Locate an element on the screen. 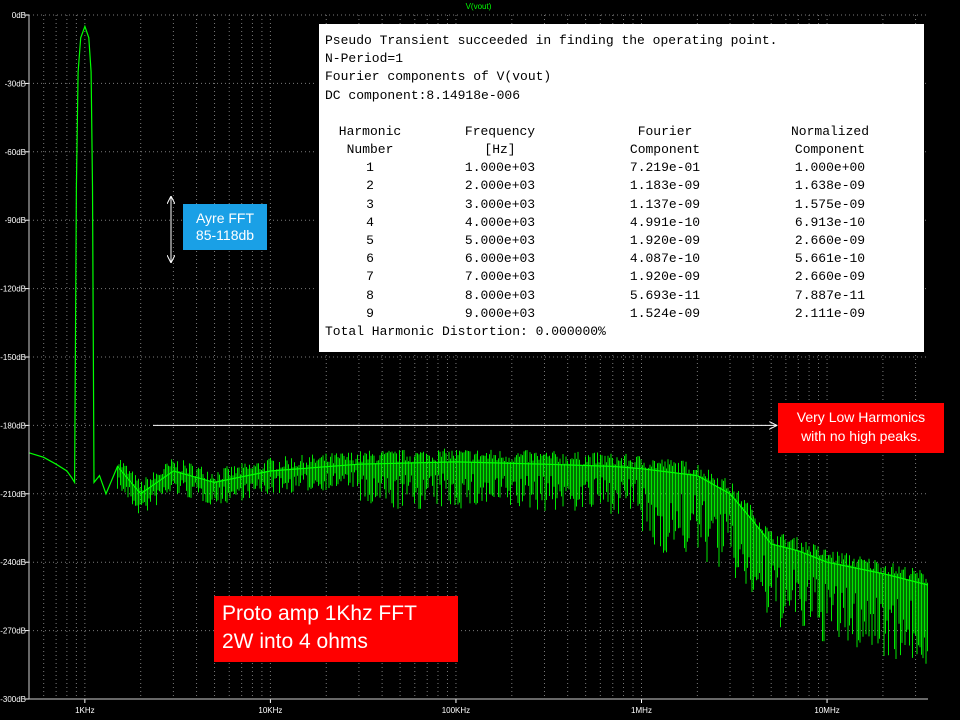 This screenshot has width=960, height=720. y-tick-label: -210dB is located at coordinates (13, 494).